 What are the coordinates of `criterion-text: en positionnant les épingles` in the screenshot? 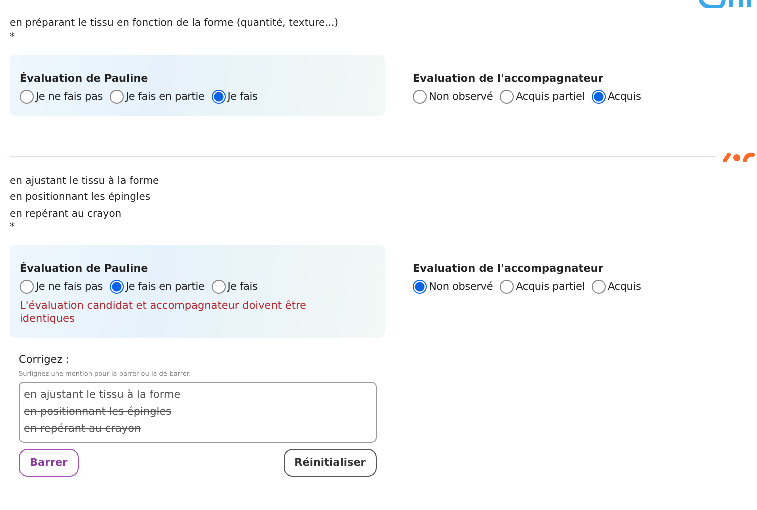 It's located at (81, 198).